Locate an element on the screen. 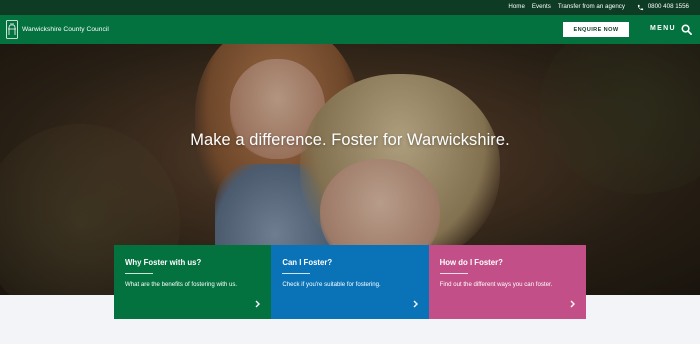 The image size is (700, 344). search-icon is located at coordinates (686, 29).